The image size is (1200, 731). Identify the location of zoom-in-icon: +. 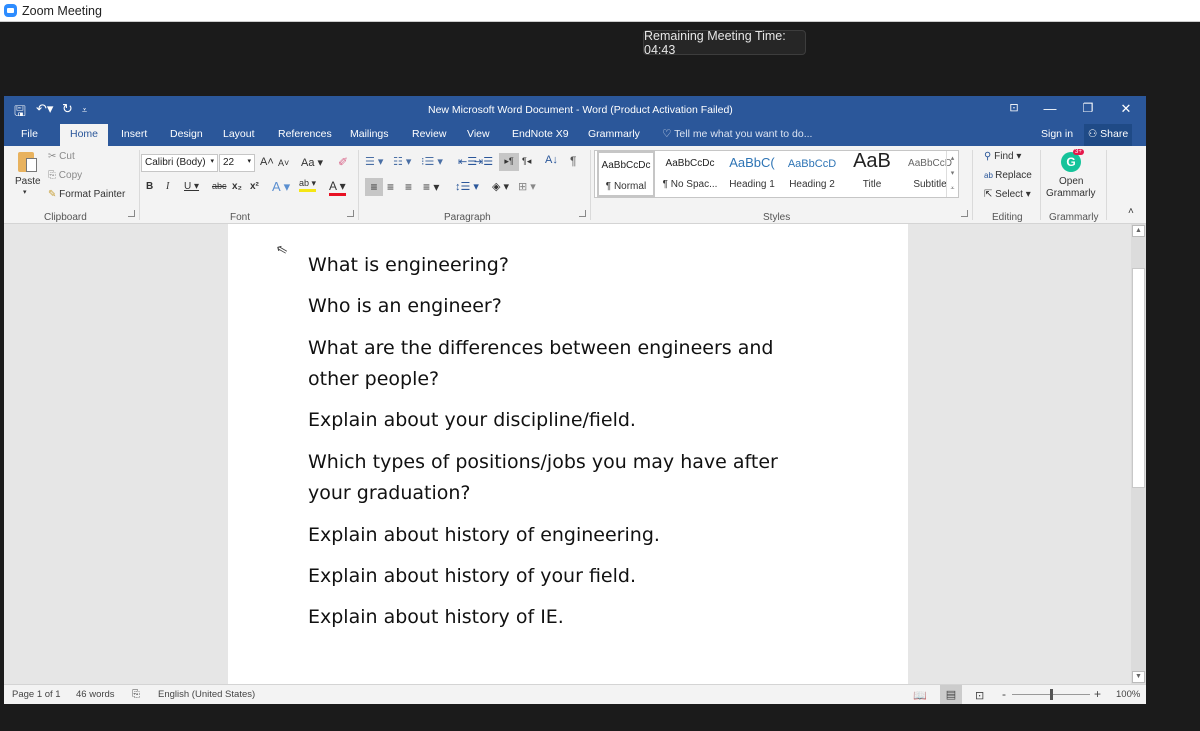
(1097, 694).